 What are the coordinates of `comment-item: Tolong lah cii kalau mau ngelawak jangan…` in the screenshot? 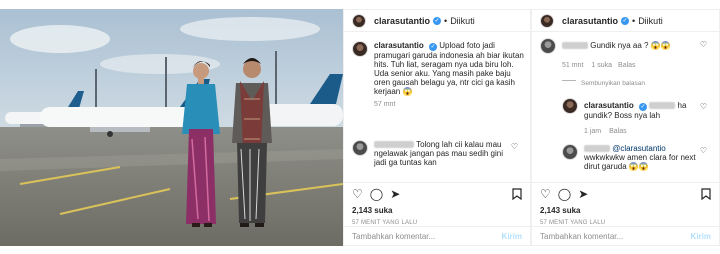 It's located at (438, 153).